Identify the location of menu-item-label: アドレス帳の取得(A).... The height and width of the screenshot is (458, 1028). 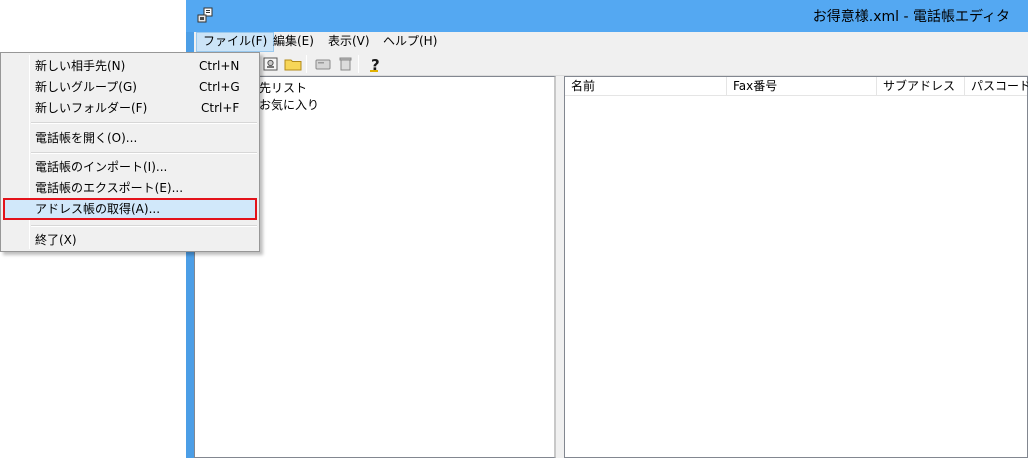
(98, 209).